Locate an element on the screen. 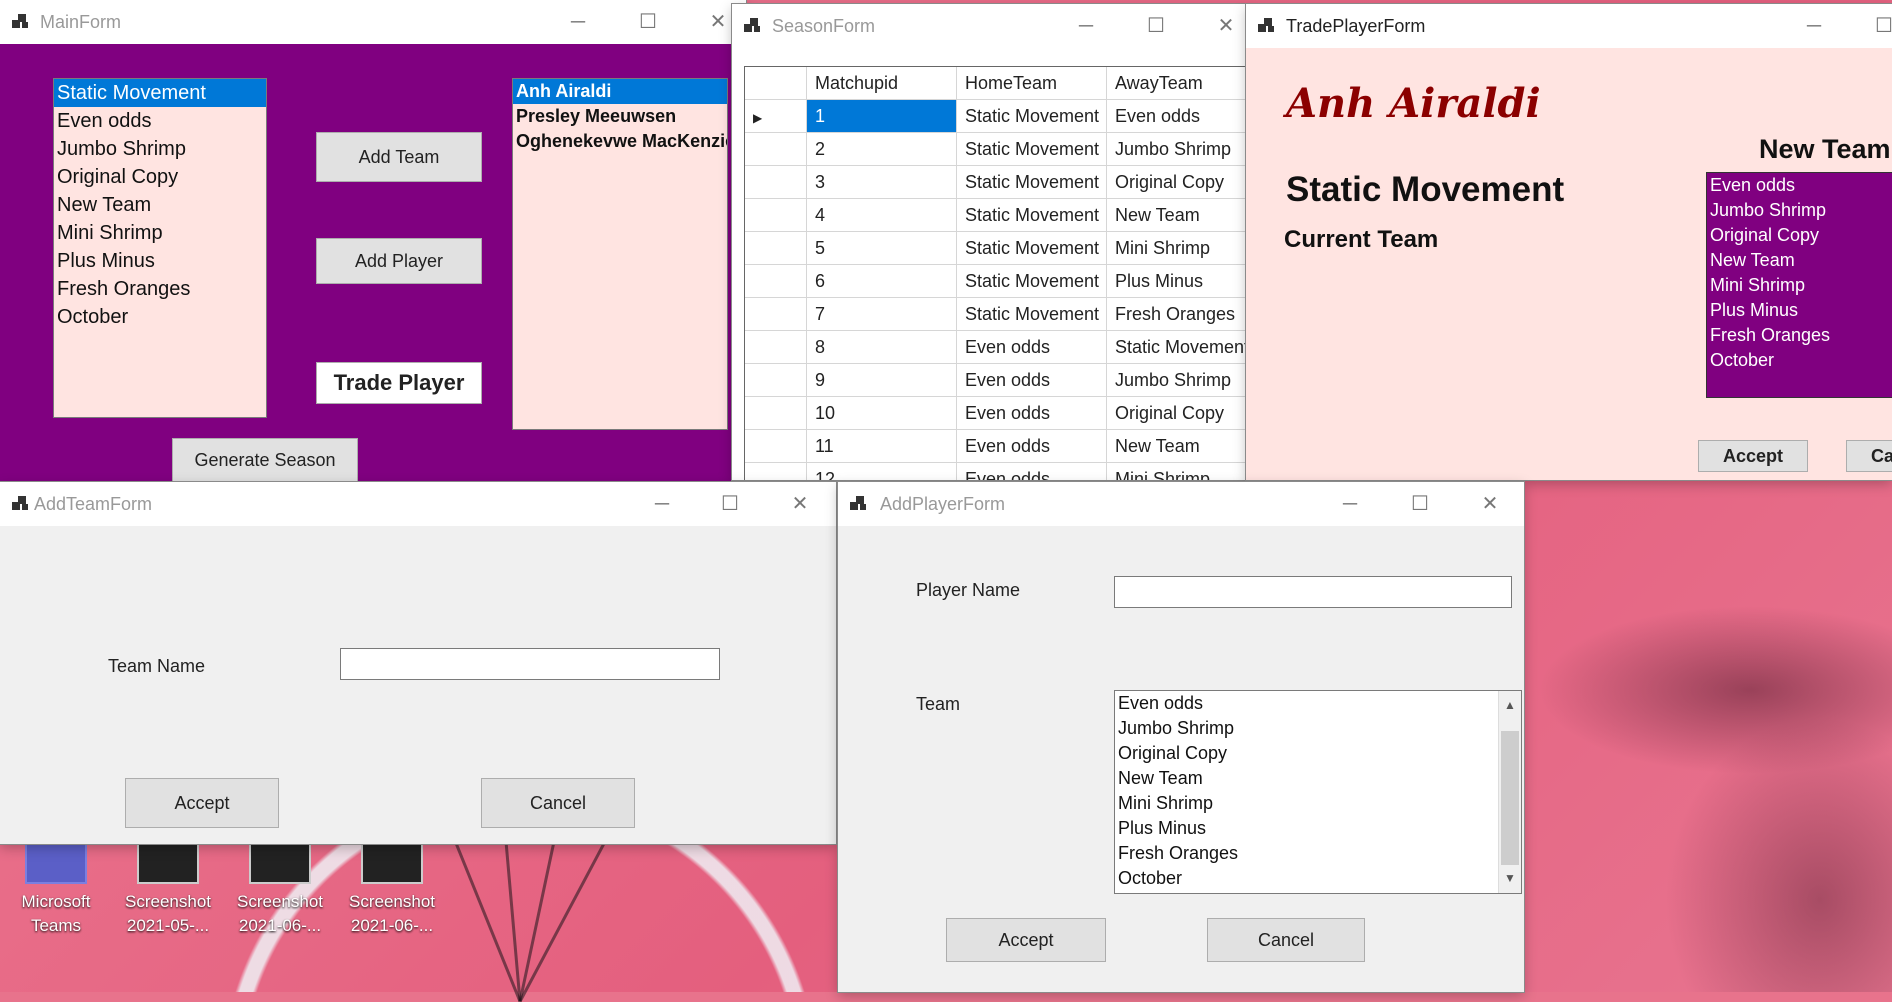  column-header: AwayTeam is located at coordinates (1176, 83).